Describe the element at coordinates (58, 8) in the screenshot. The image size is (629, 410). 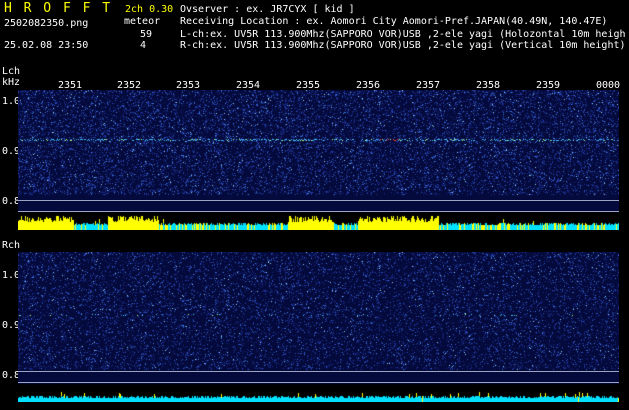
I see `app-brand: H R O F F T` at that location.